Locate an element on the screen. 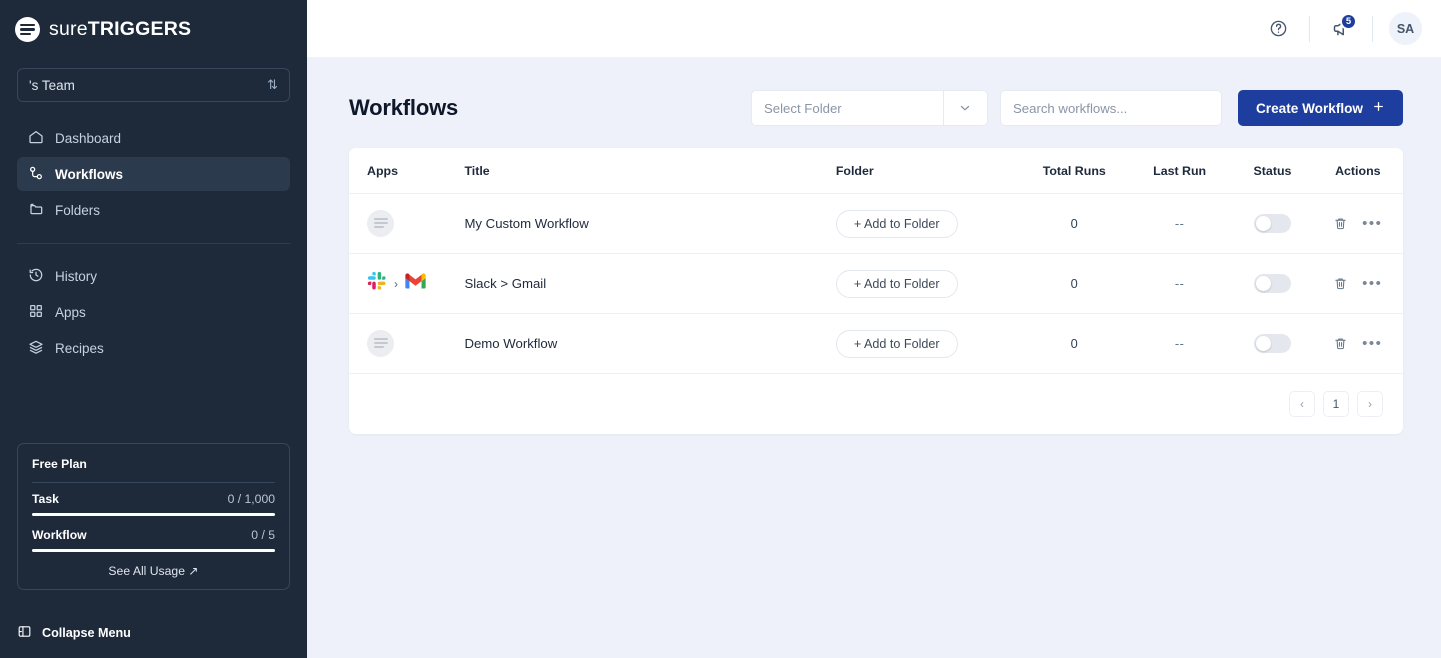 The width and height of the screenshot is (1441, 658). sidebar-item-apps: Apps is located at coordinates (153, 312).